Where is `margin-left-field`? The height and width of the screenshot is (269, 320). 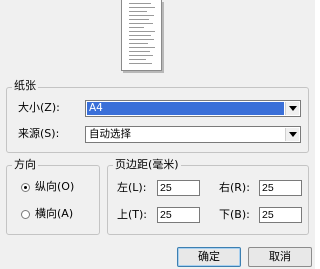
margin-left-field is located at coordinates (178, 188).